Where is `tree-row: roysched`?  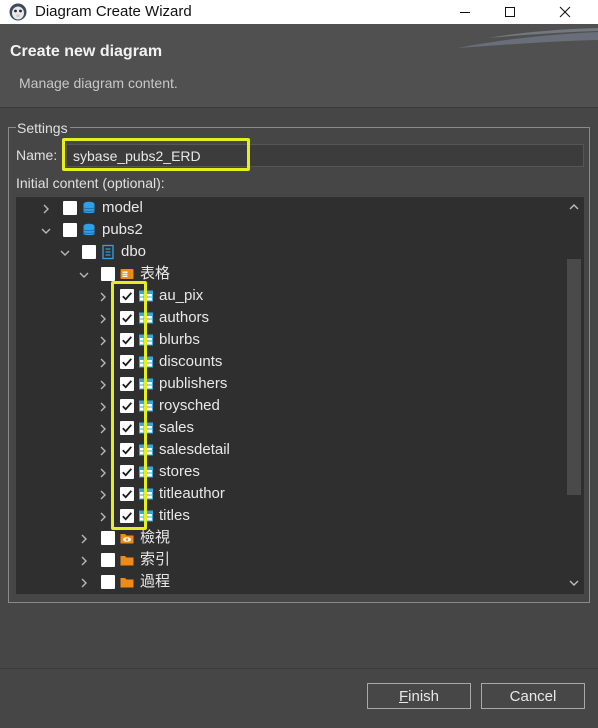
tree-row: roysched is located at coordinates (290, 406).